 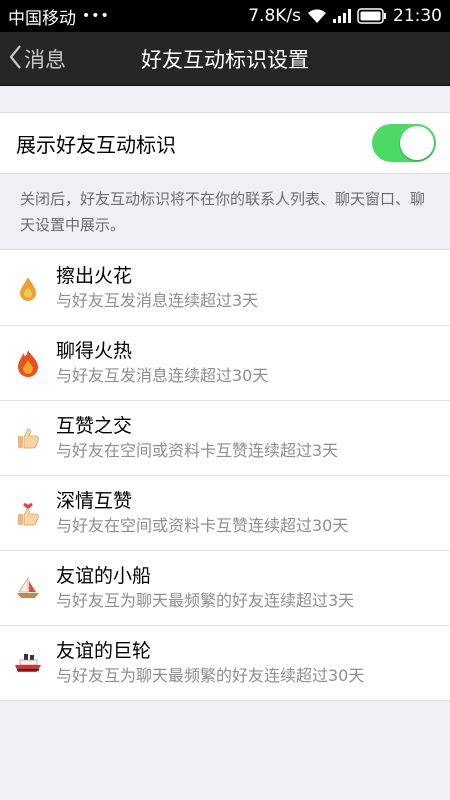 I want to click on back-label: 消息, so click(x=45, y=60).